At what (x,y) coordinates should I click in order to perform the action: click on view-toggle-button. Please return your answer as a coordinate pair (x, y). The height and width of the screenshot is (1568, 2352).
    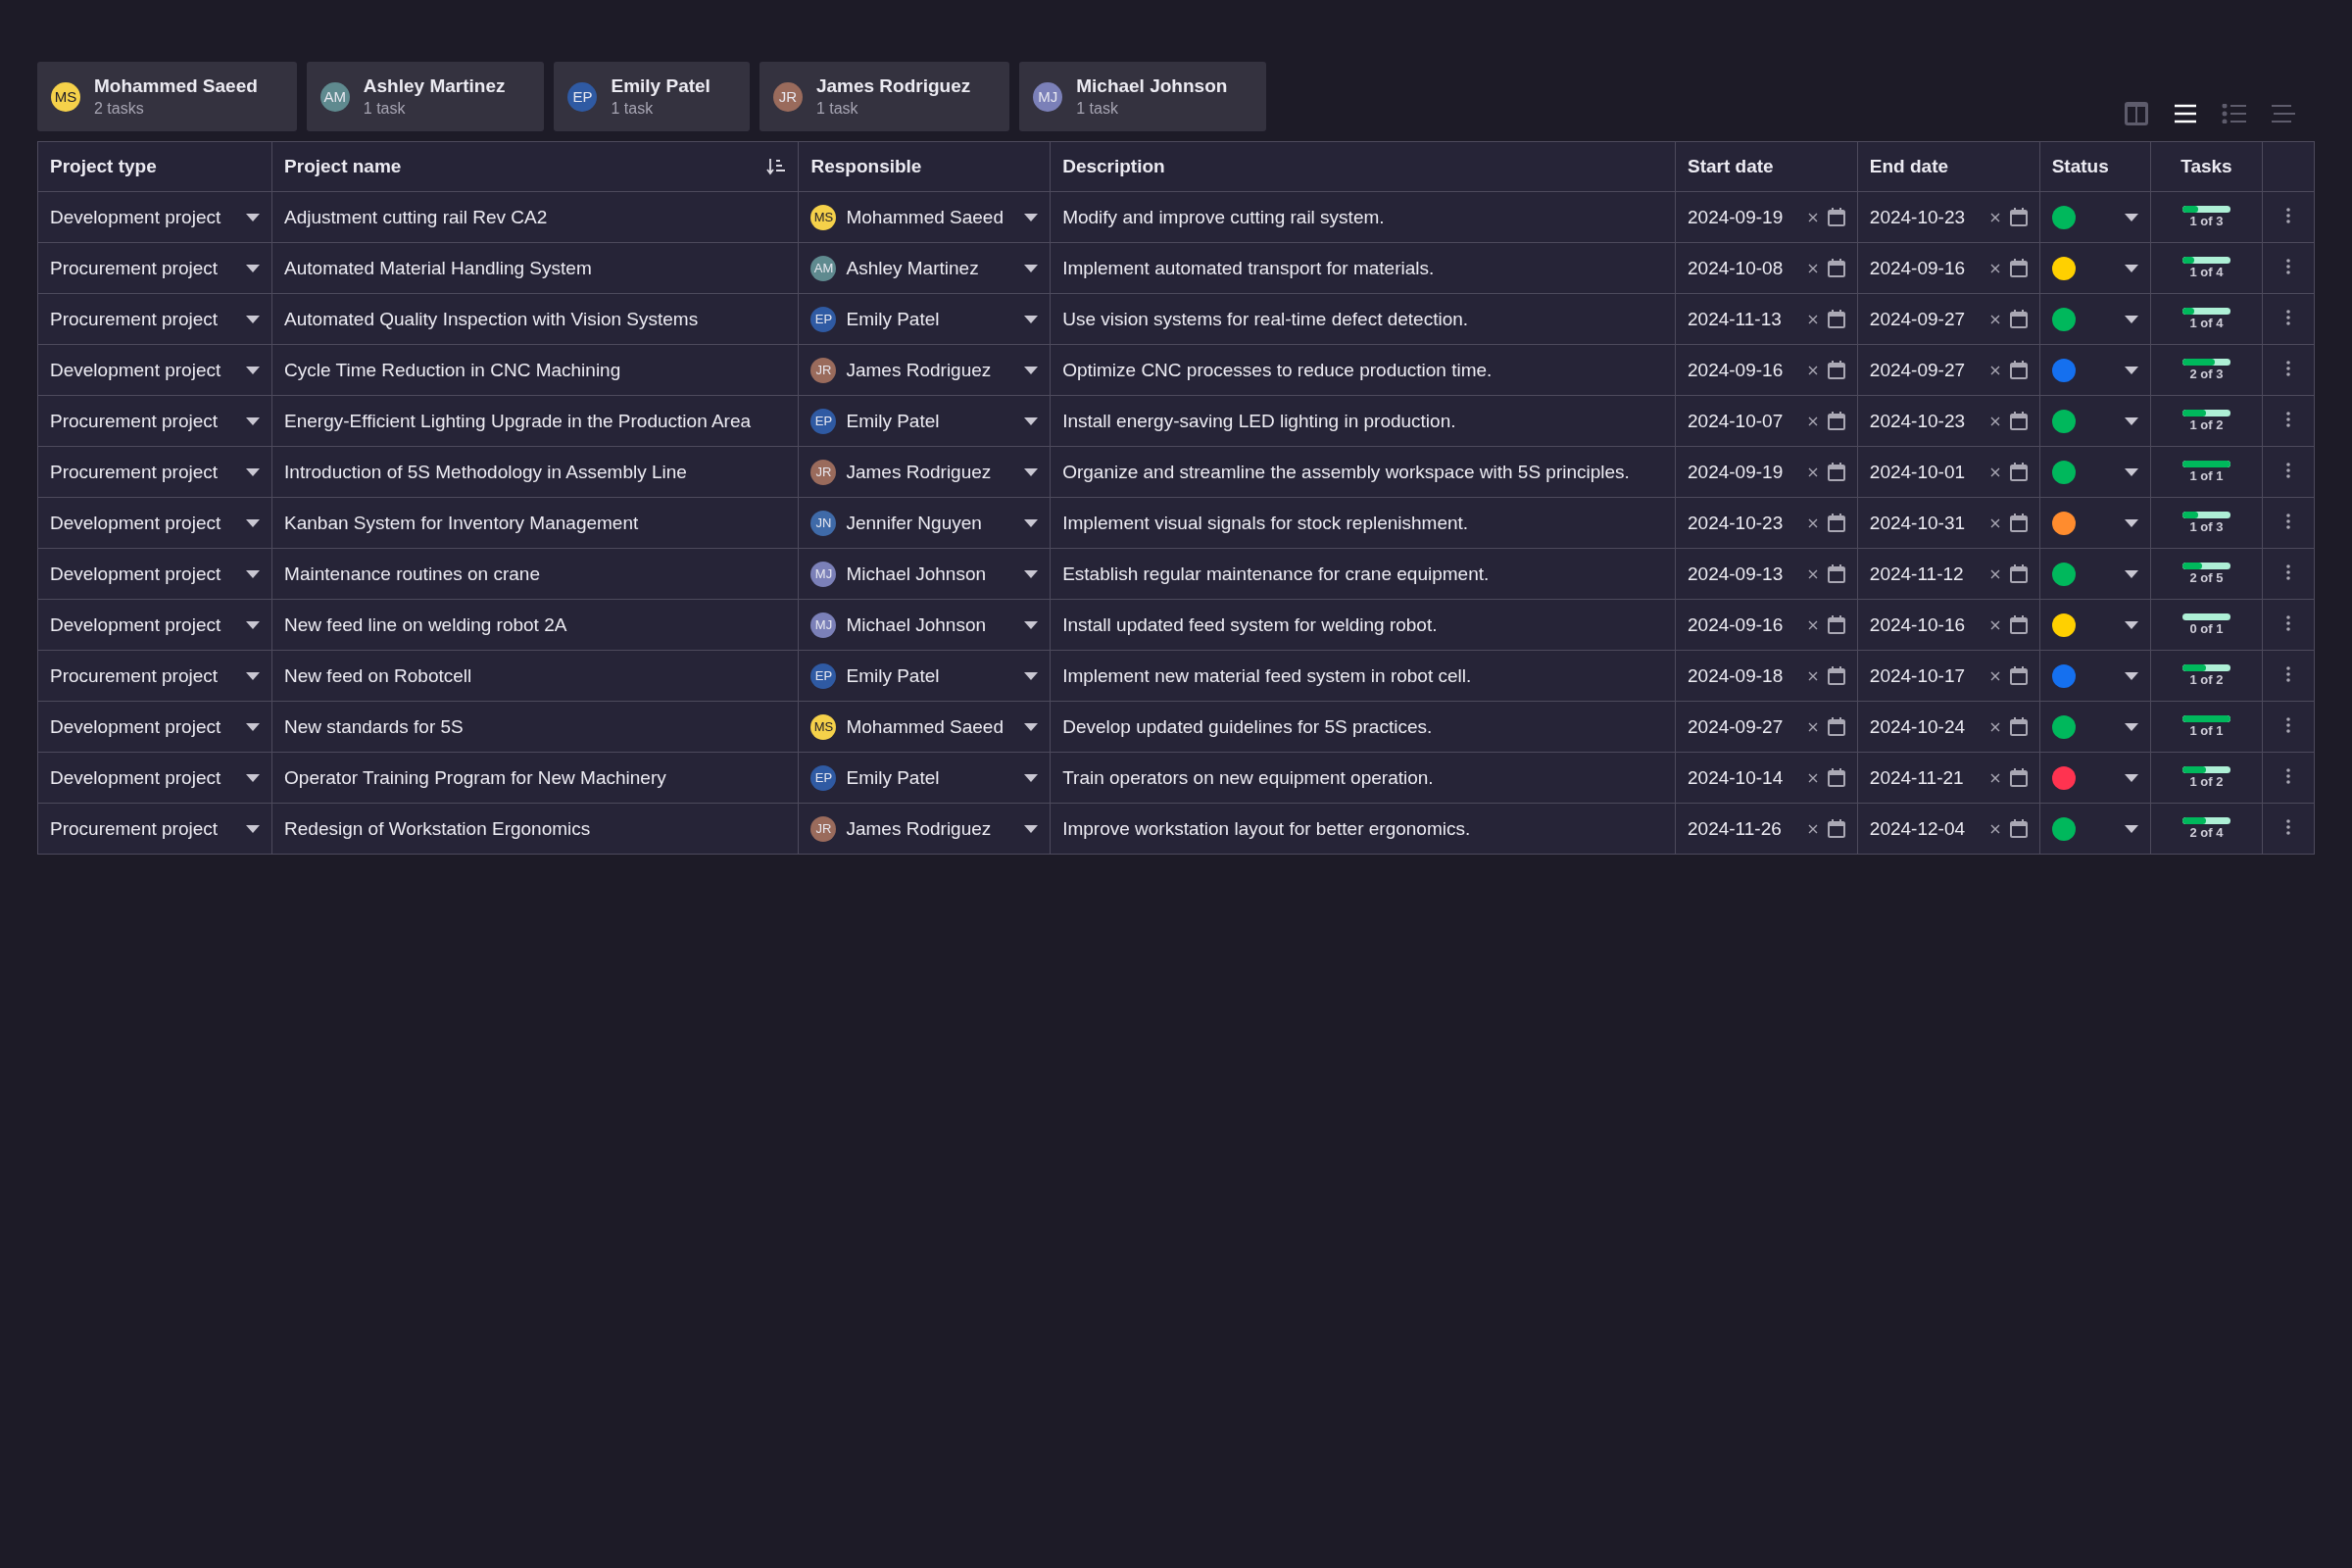
    Looking at the image, I should click on (2136, 113).